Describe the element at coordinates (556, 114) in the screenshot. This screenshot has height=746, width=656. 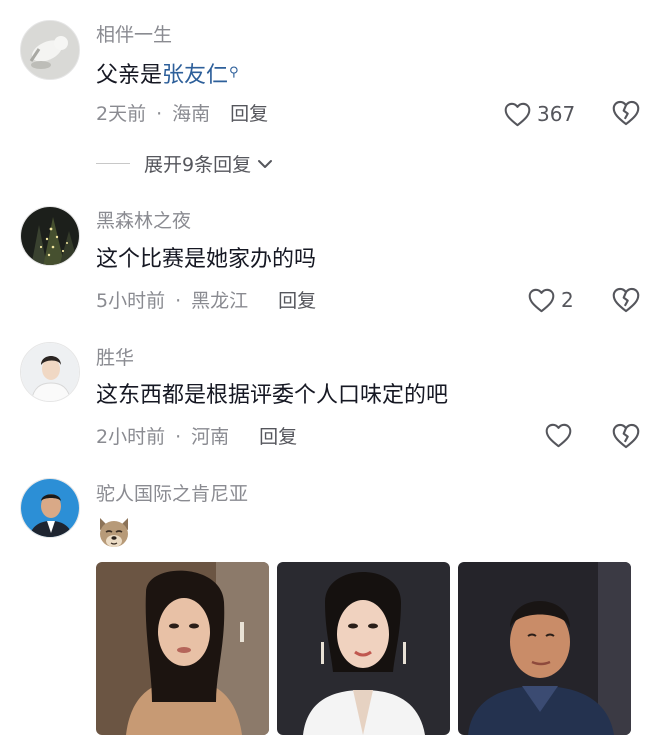
I see `like-count: 367` at that location.